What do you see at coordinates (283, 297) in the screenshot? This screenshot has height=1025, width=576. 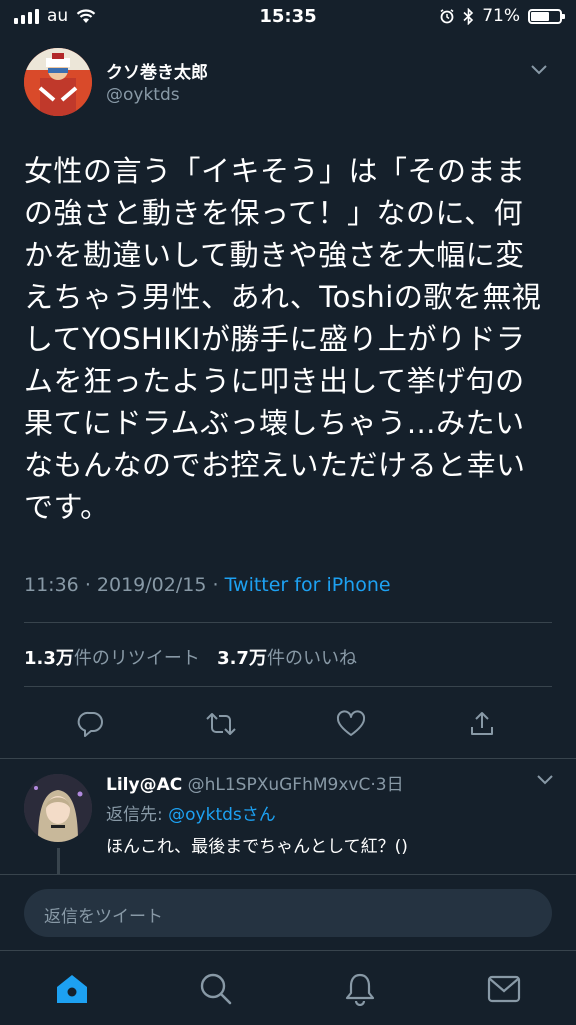 I see `tweet-text-line: えちゃう男性、あれ、Toshiの歌を無視` at bounding box center [283, 297].